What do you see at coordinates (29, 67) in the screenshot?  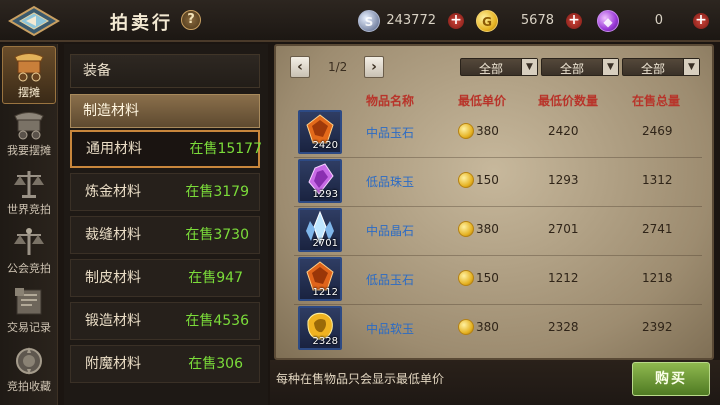 I see `cart-icon` at bounding box center [29, 67].